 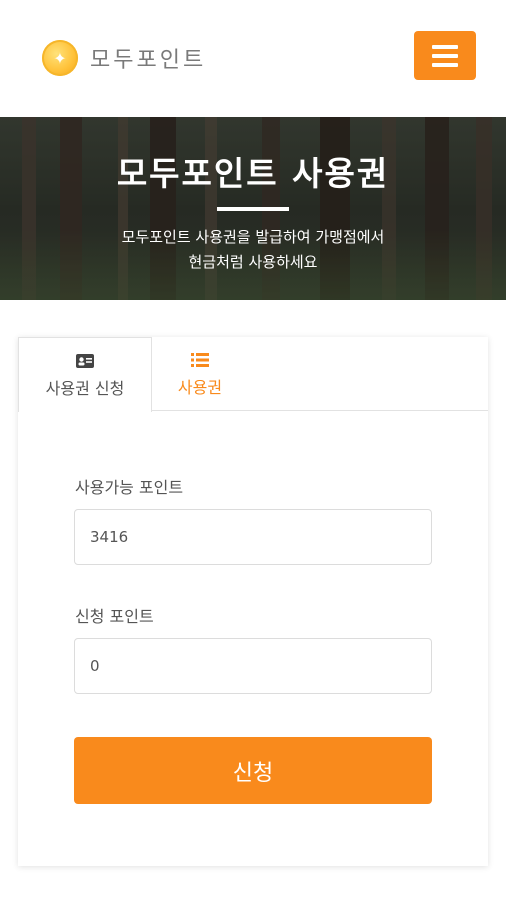 I want to click on app-header: ✦ 모두포인트, so click(x=253, y=58).